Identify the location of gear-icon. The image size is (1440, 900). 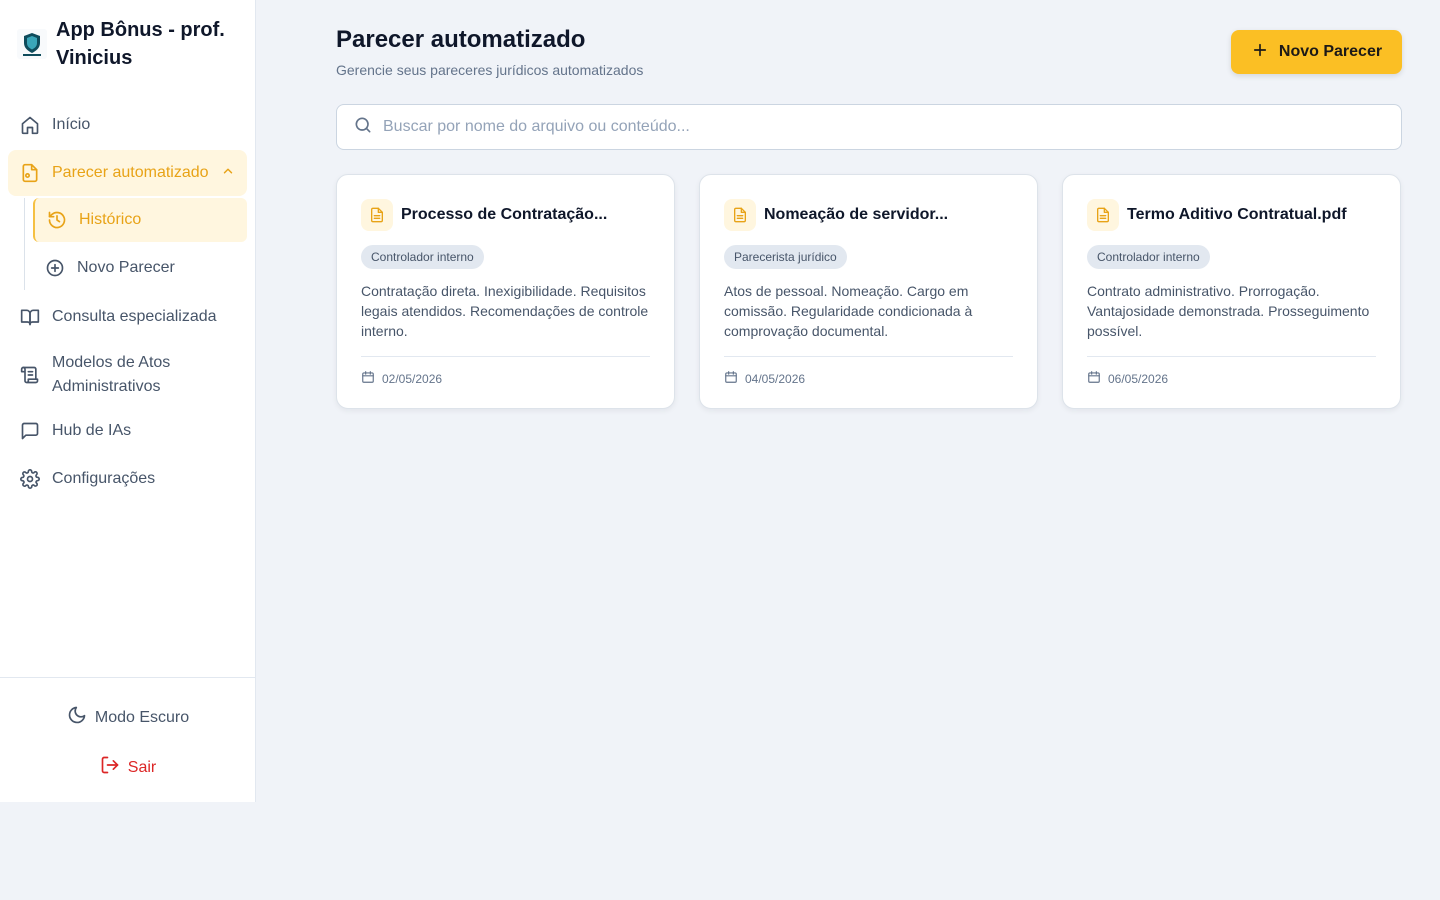
(30, 479).